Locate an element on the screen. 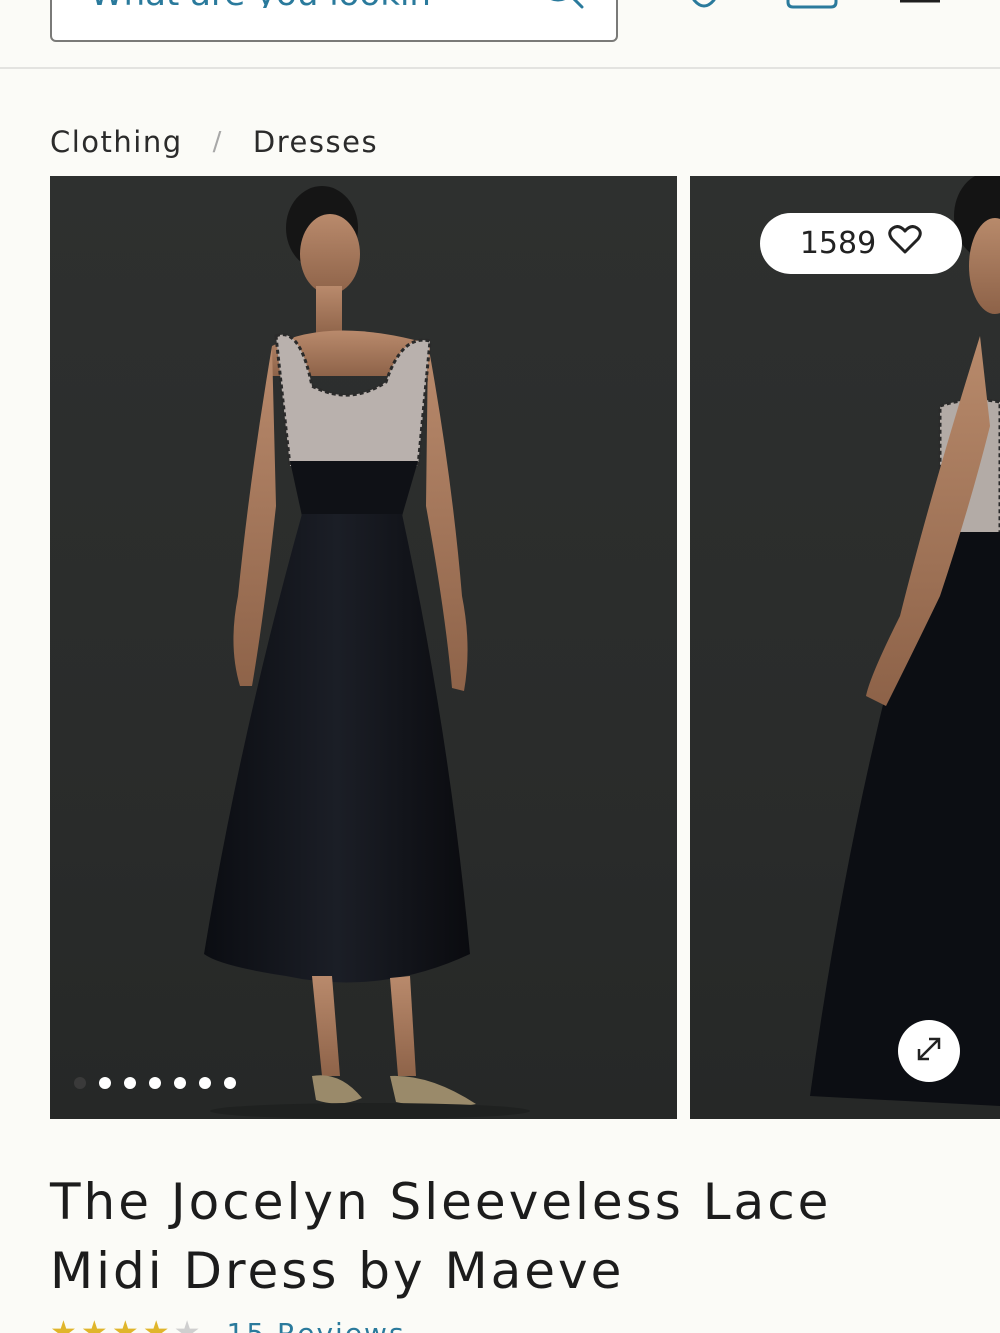 The width and height of the screenshot is (1000, 1333). account-icon is located at coordinates (705, 8).